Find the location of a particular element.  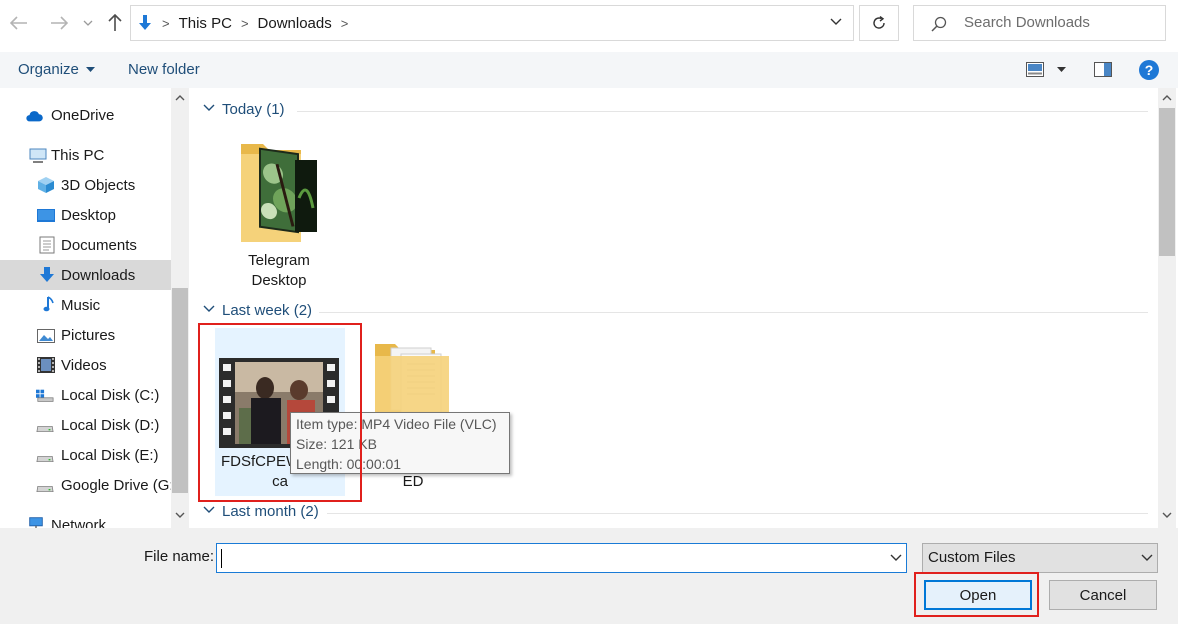

group-title: Last week (2) is located at coordinates (267, 310).